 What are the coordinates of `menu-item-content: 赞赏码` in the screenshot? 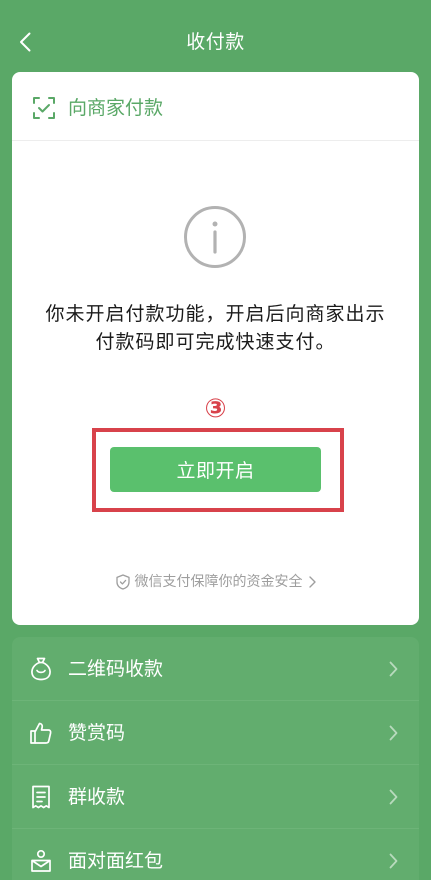 It's located at (223, 733).